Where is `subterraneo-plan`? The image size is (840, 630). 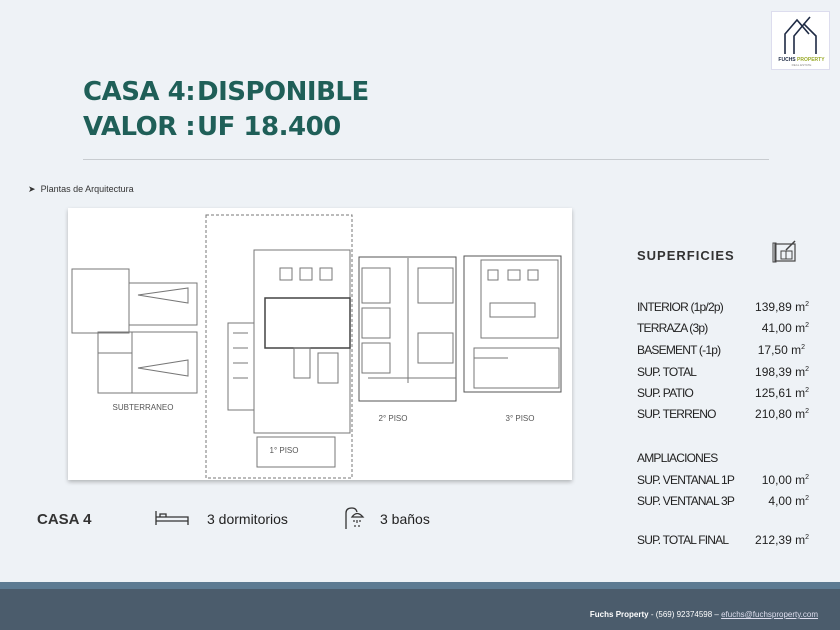 subterraneo-plan is located at coordinates (134, 331).